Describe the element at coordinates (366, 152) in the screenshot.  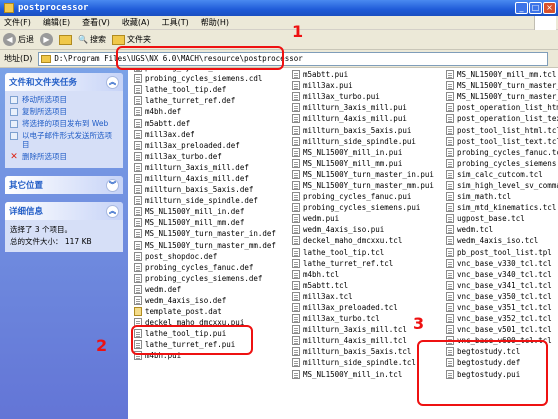
I see `file-item: MS_NL1500Y_mill_in.pui` at that location.